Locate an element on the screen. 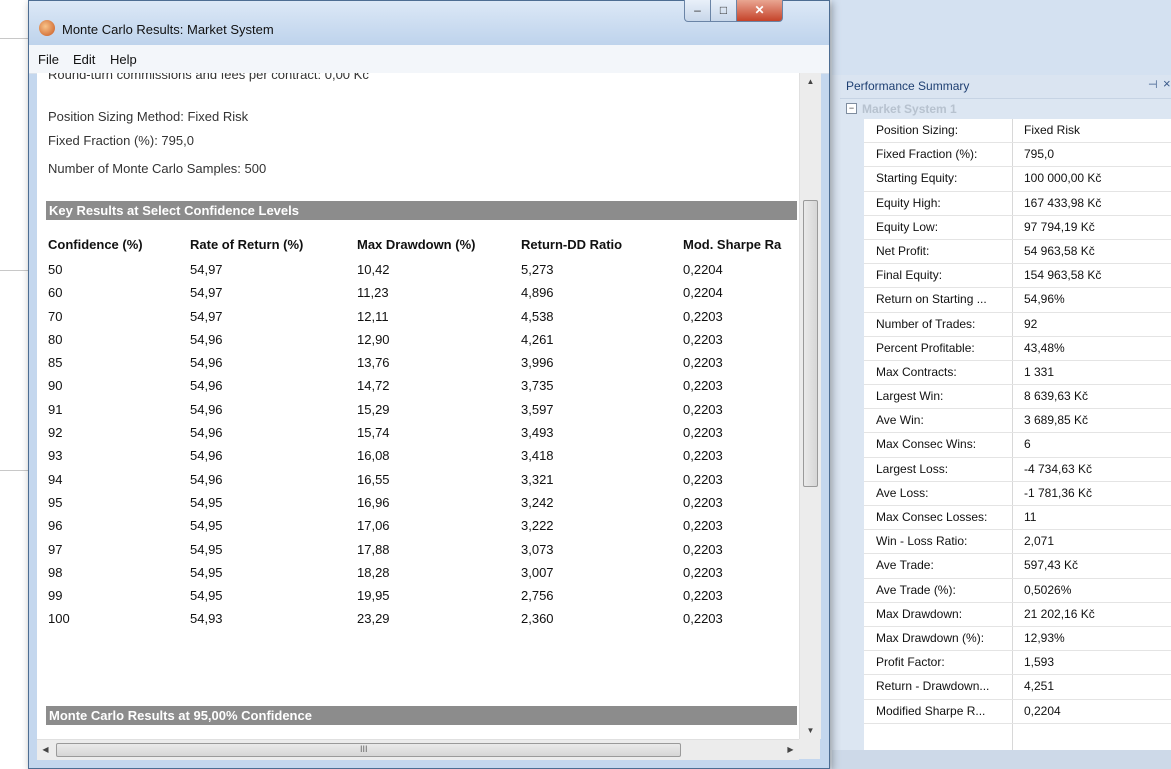 This screenshot has height=769, width=1171. scroll-left-icon: ◀ is located at coordinates (45, 750).